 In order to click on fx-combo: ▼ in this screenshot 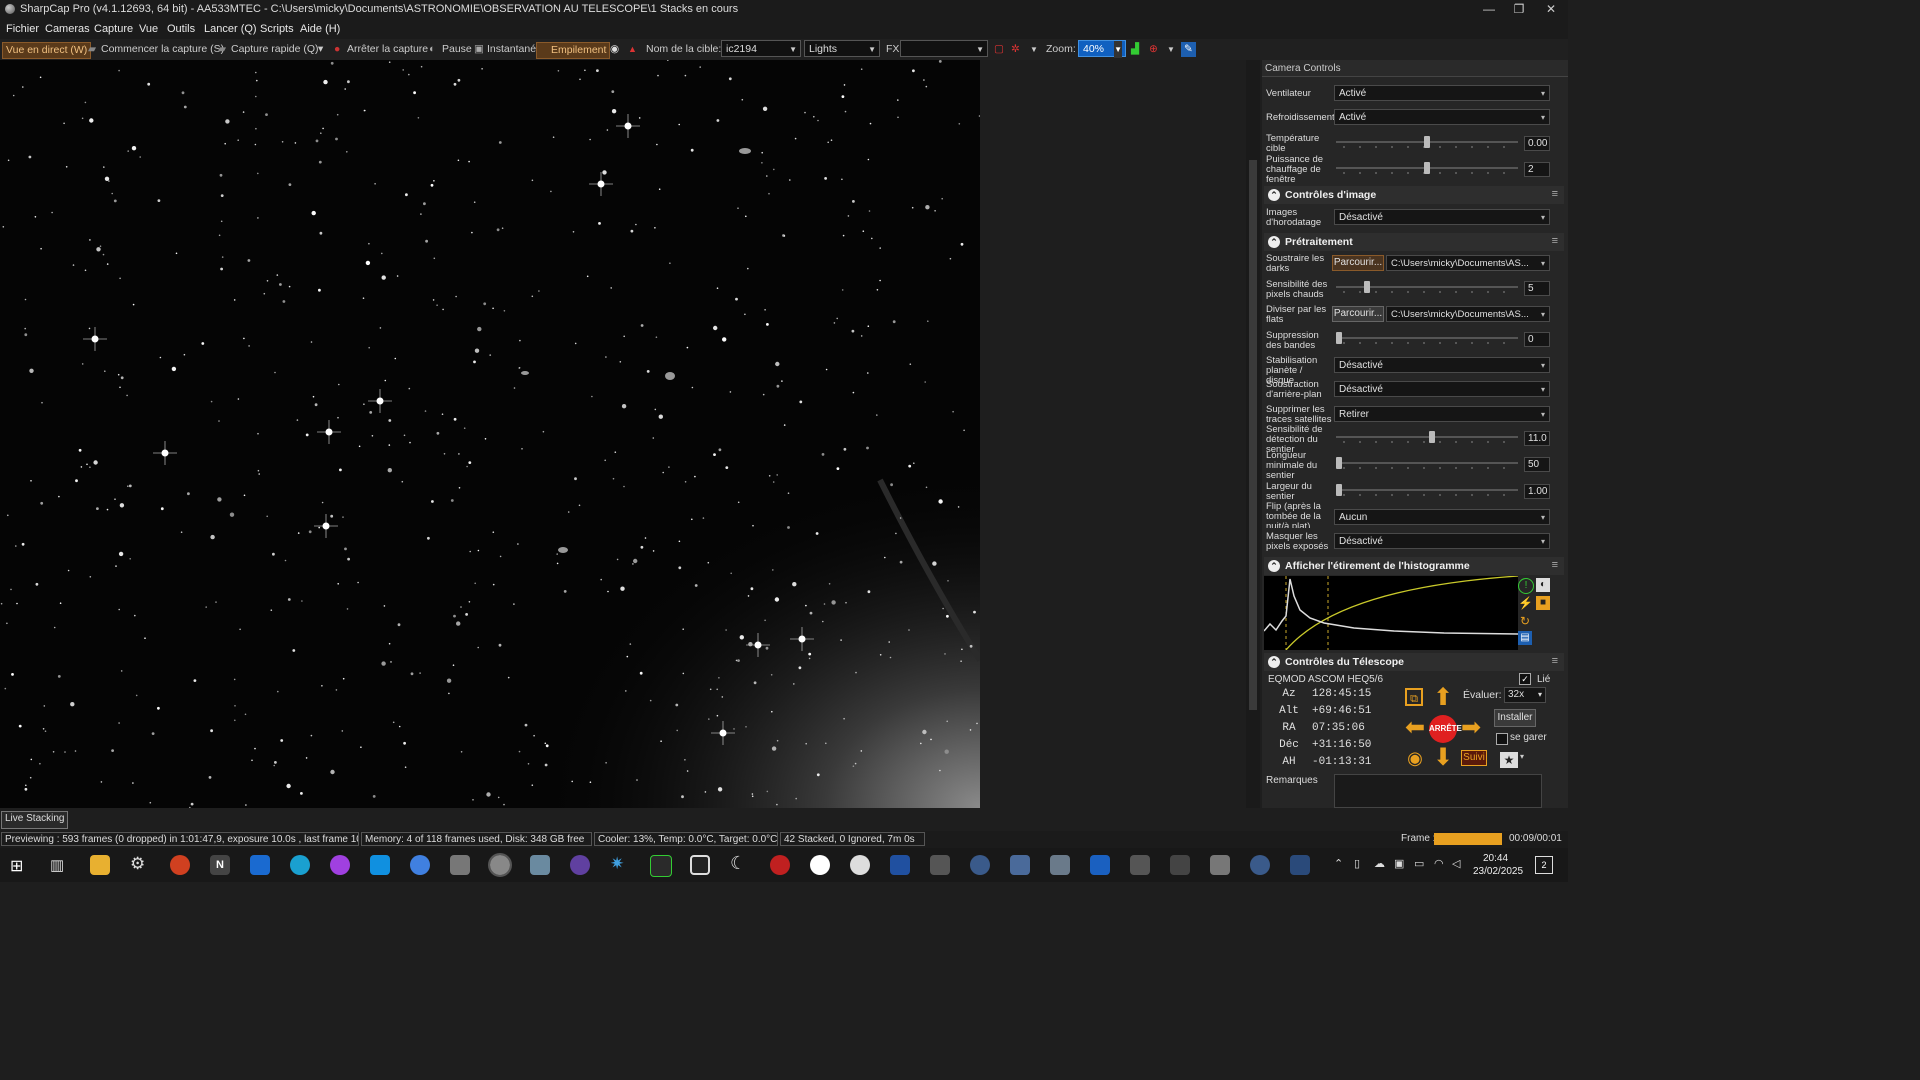, I will do `click(944, 48)`.